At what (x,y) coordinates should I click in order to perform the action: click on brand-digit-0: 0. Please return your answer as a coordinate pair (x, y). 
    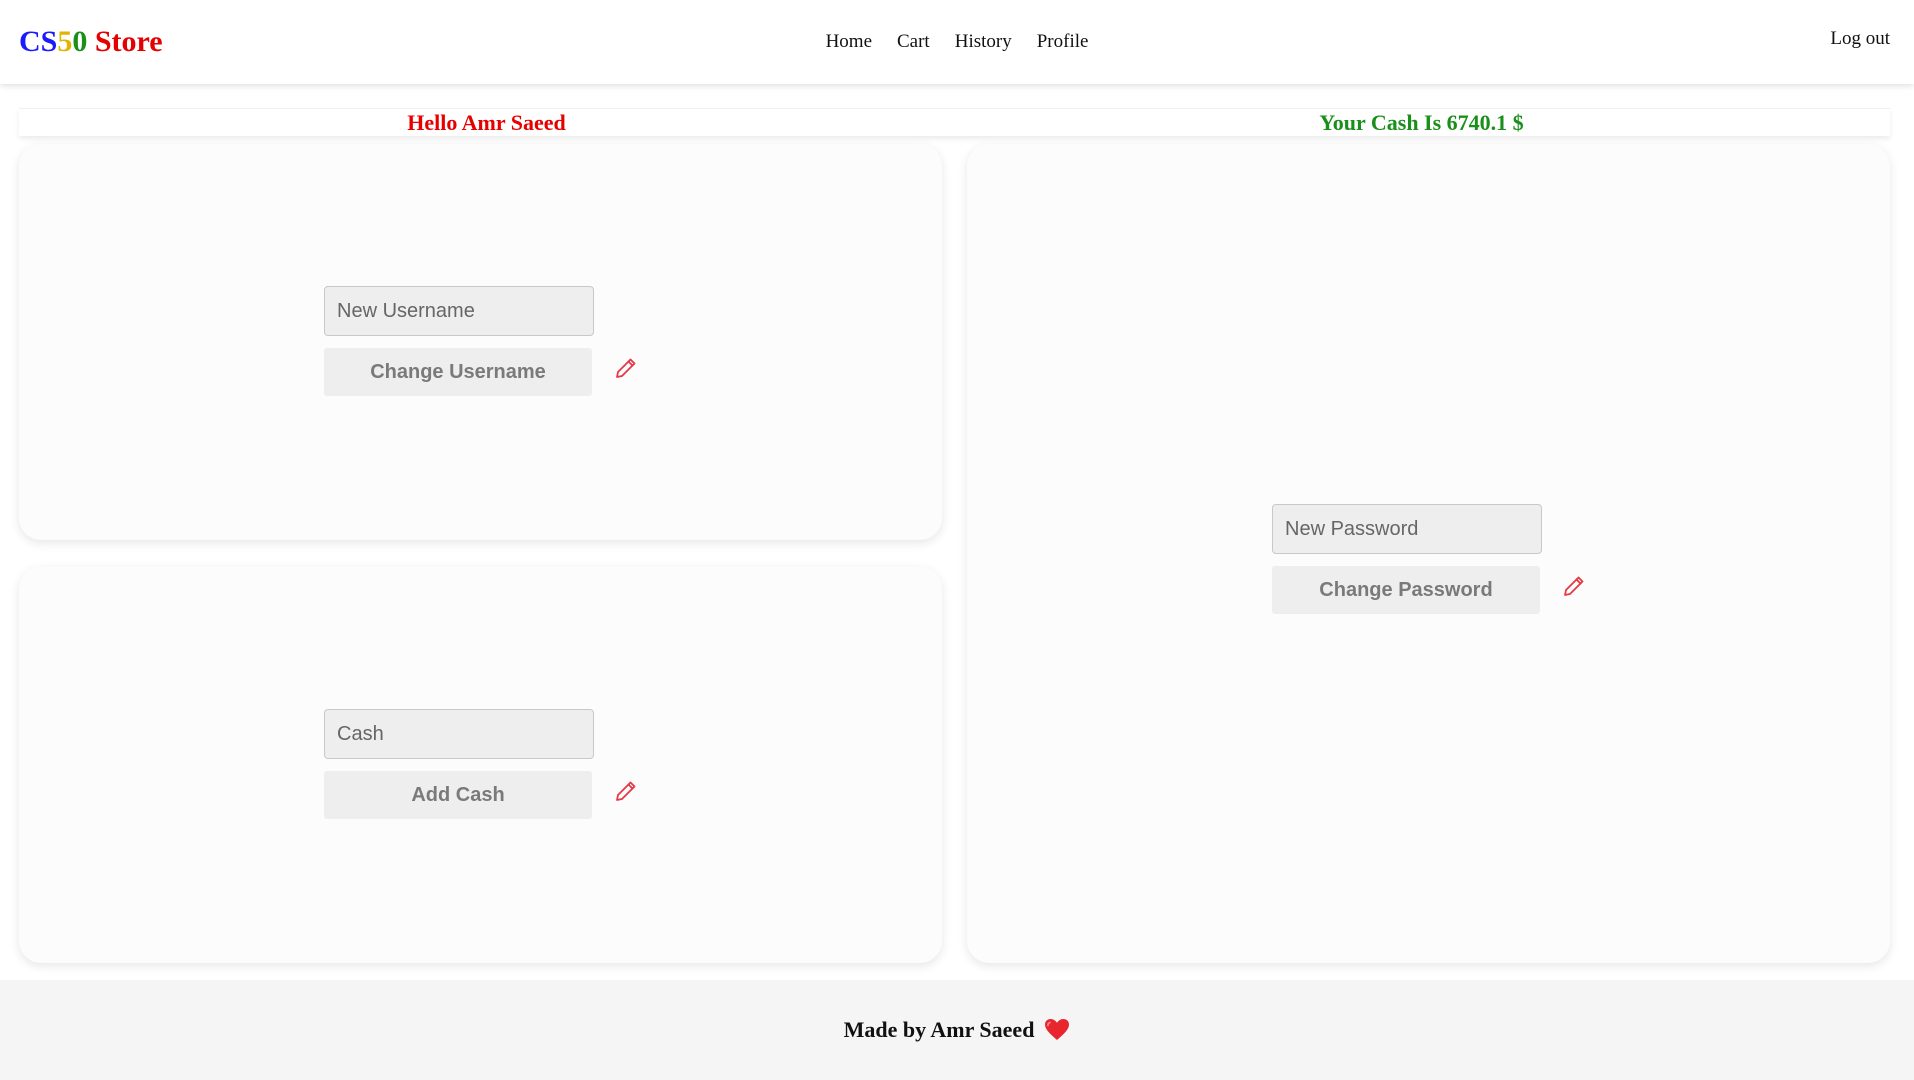
    Looking at the image, I should click on (80, 41).